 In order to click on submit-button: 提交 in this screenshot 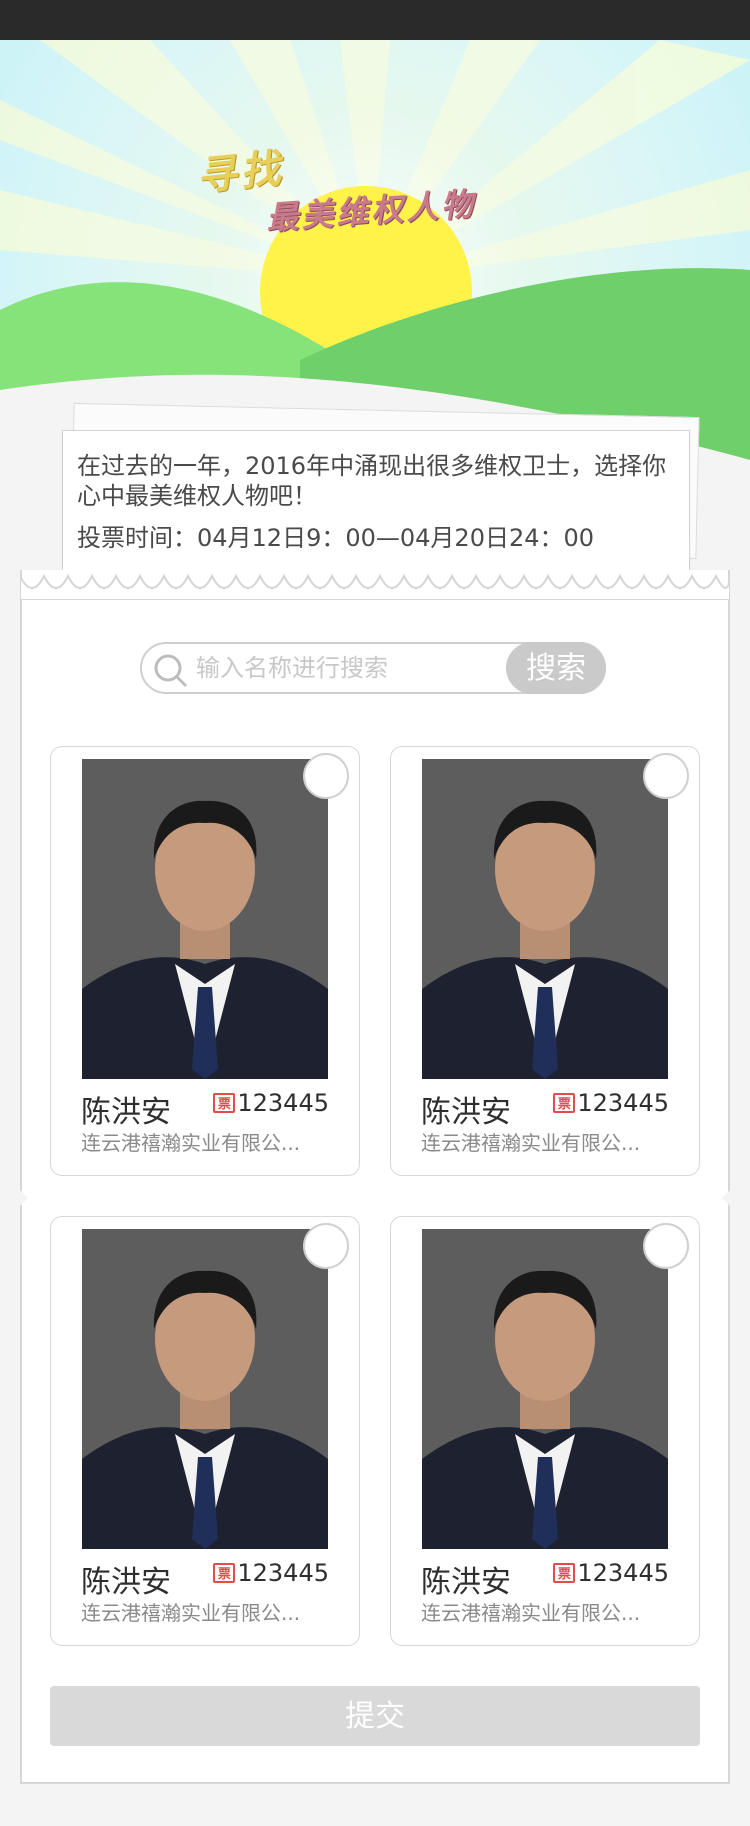, I will do `click(375, 1716)`.